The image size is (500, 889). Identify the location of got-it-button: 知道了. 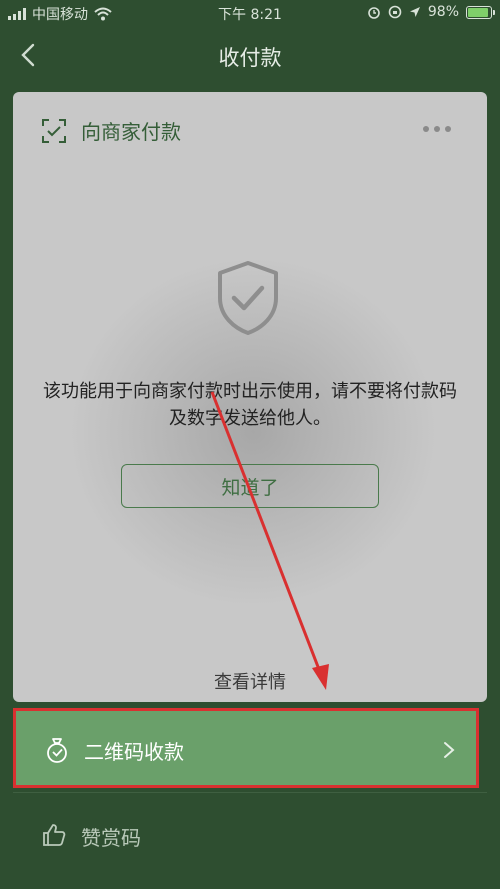
(250, 486).